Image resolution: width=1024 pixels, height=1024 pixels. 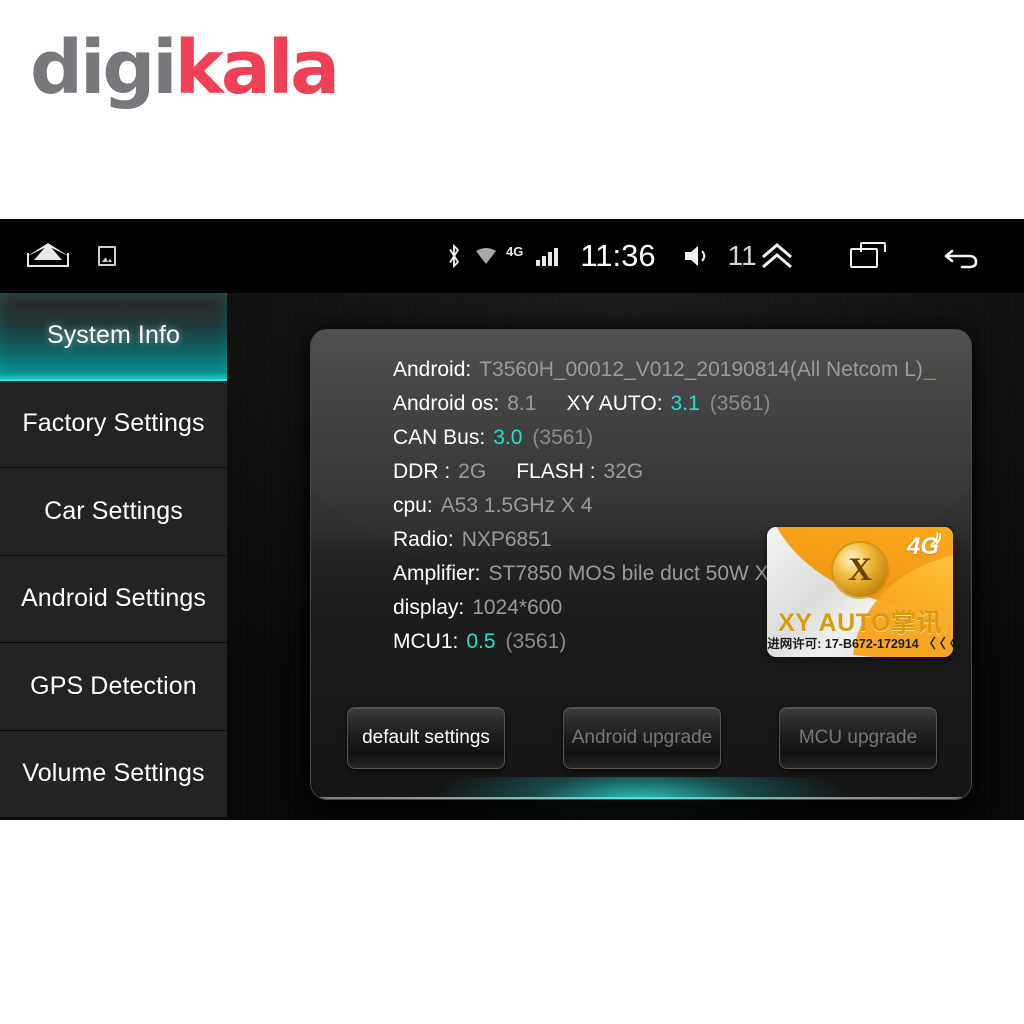 What do you see at coordinates (937, 643) in the screenshot?
I see `badge-cc-mark-icon: 〈〈〈` at bounding box center [937, 643].